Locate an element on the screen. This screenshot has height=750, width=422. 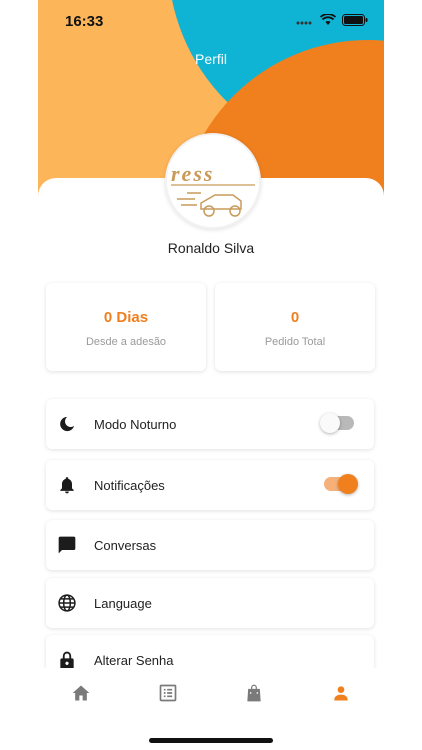
dark-mode-toggle is located at coordinates (337, 423).